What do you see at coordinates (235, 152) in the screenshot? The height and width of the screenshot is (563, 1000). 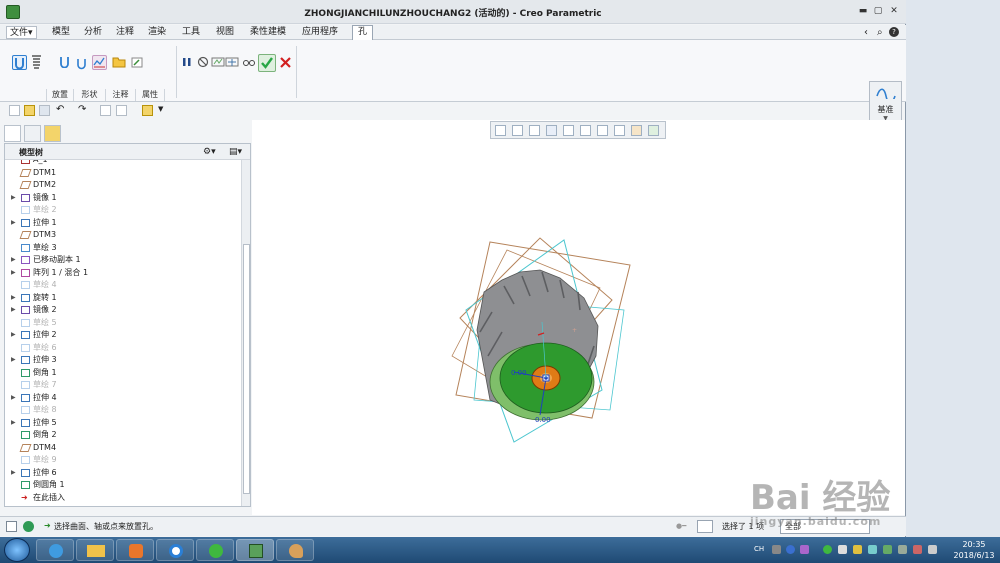 I see `show-icon: ▤▾` at bounding box center [235, 152].